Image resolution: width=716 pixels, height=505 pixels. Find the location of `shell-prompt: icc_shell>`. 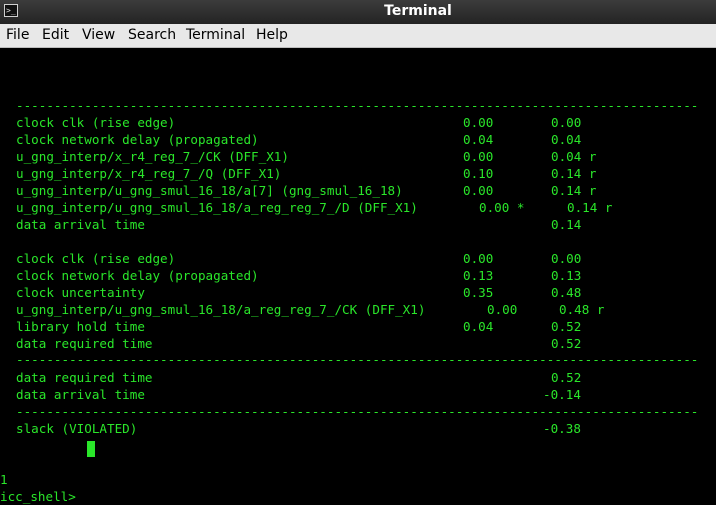

shell-prompt: icc_shell> is located at coordinates (38, 496).